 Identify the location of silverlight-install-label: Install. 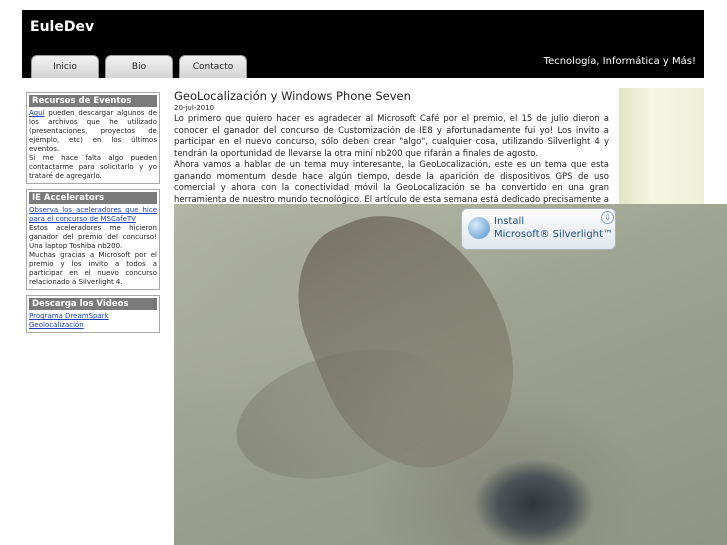
(509, 221).